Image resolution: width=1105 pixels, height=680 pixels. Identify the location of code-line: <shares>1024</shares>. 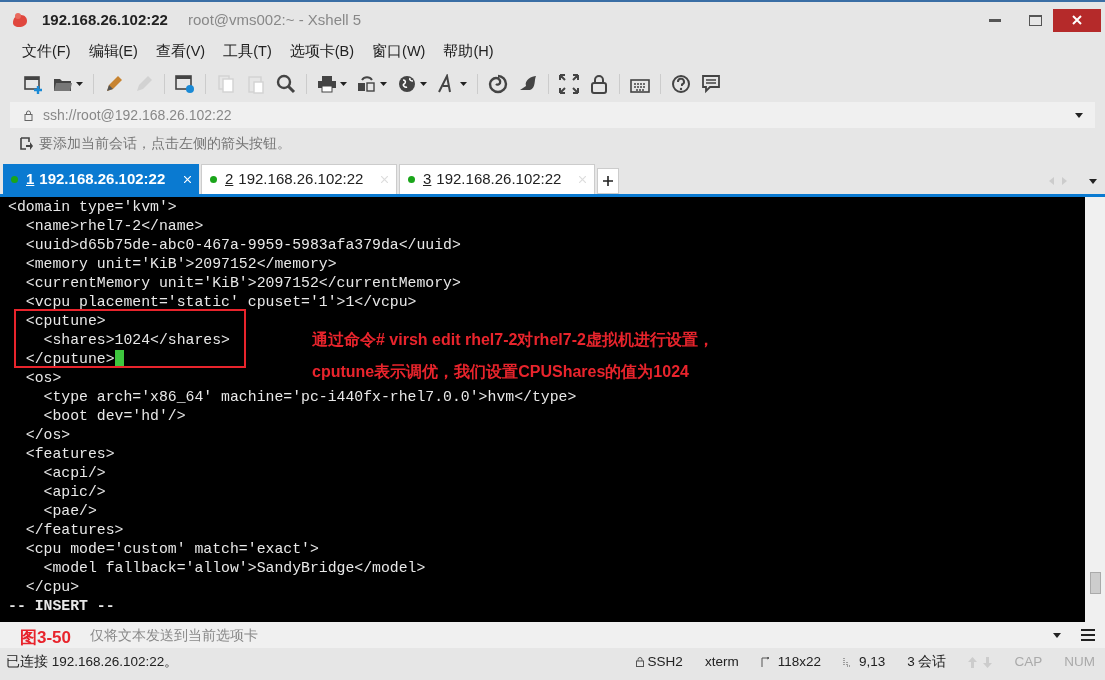
(136, 340).